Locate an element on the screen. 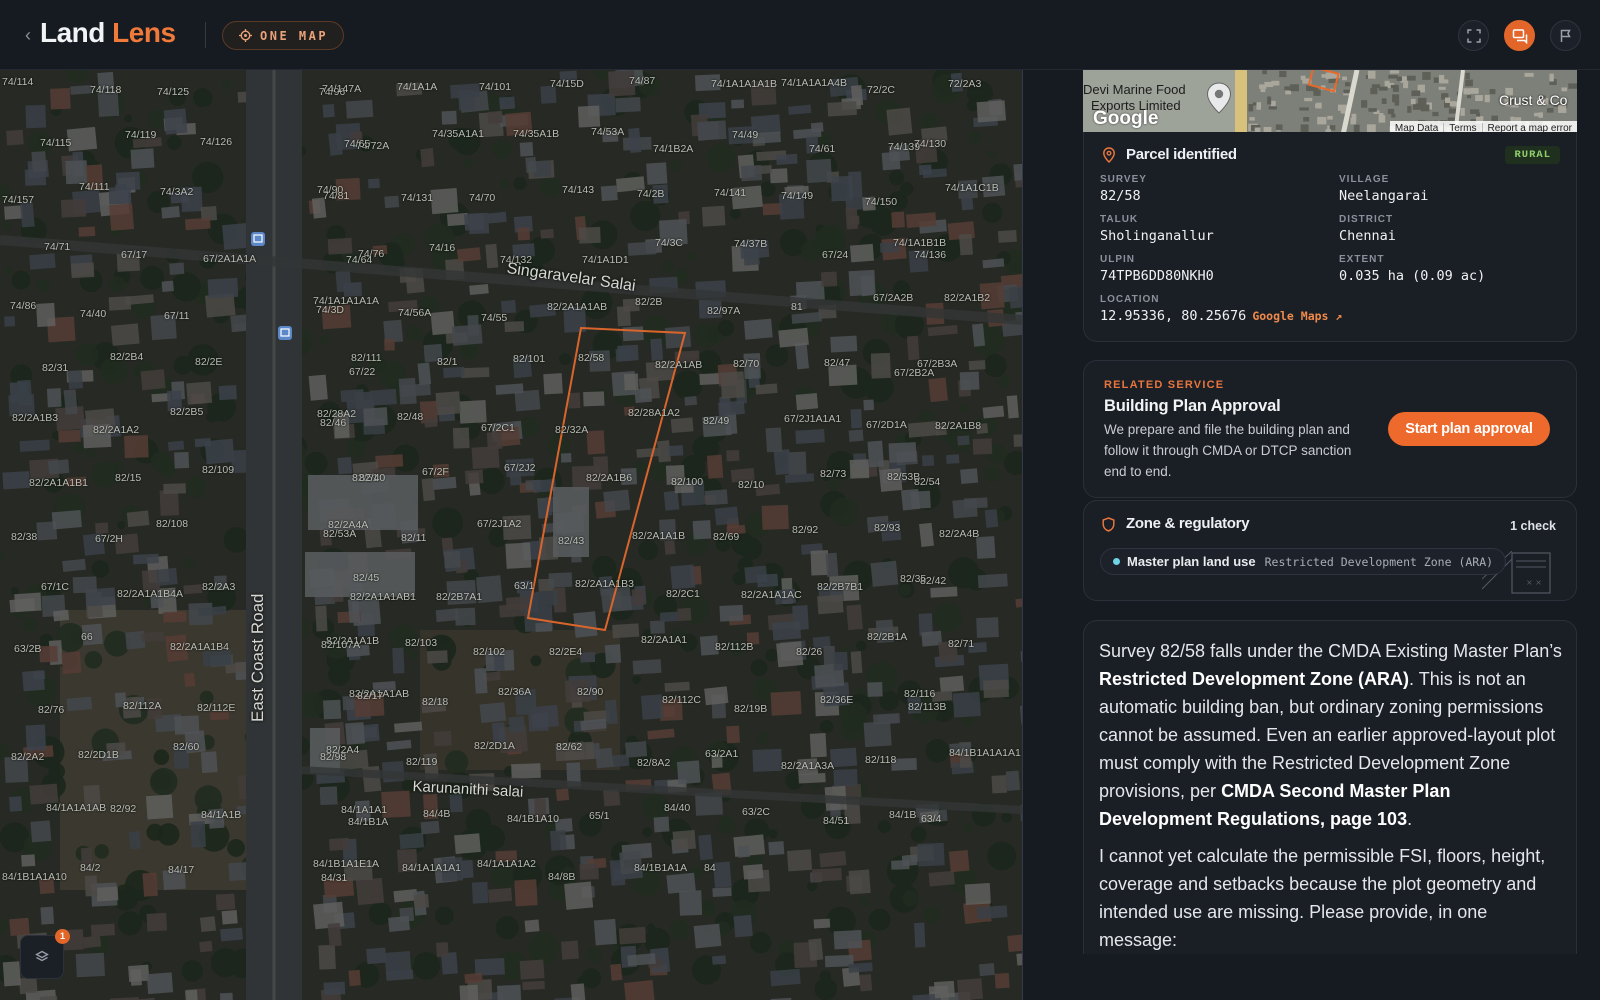 This screenshot has height=1000, width=1600. header-divider is located at coordinates (205, 35).